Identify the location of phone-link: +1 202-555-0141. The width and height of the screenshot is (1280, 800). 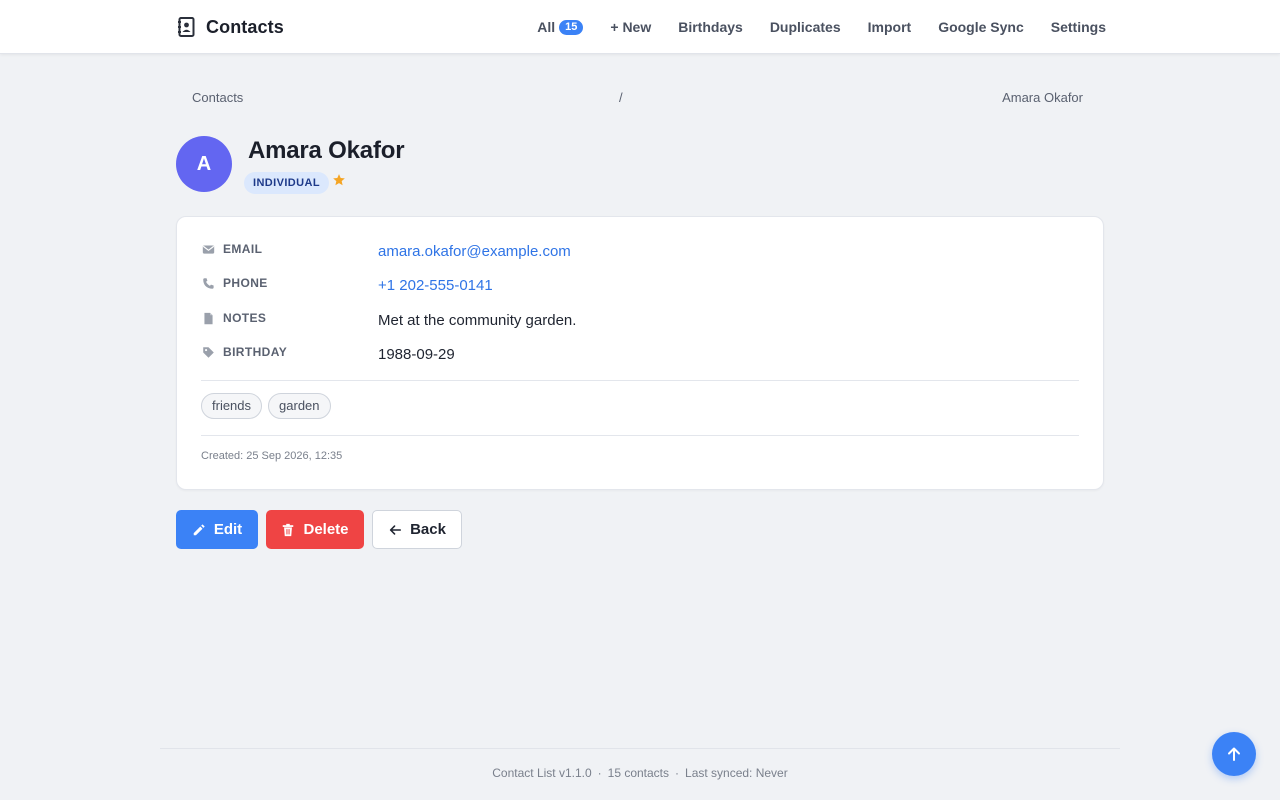
(435, 285).